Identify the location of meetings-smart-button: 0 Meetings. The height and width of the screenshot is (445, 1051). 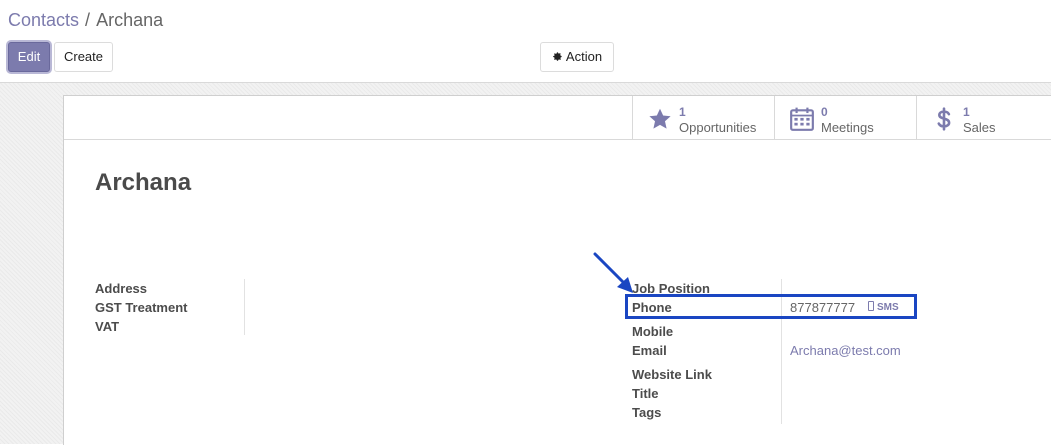
(845, 117).